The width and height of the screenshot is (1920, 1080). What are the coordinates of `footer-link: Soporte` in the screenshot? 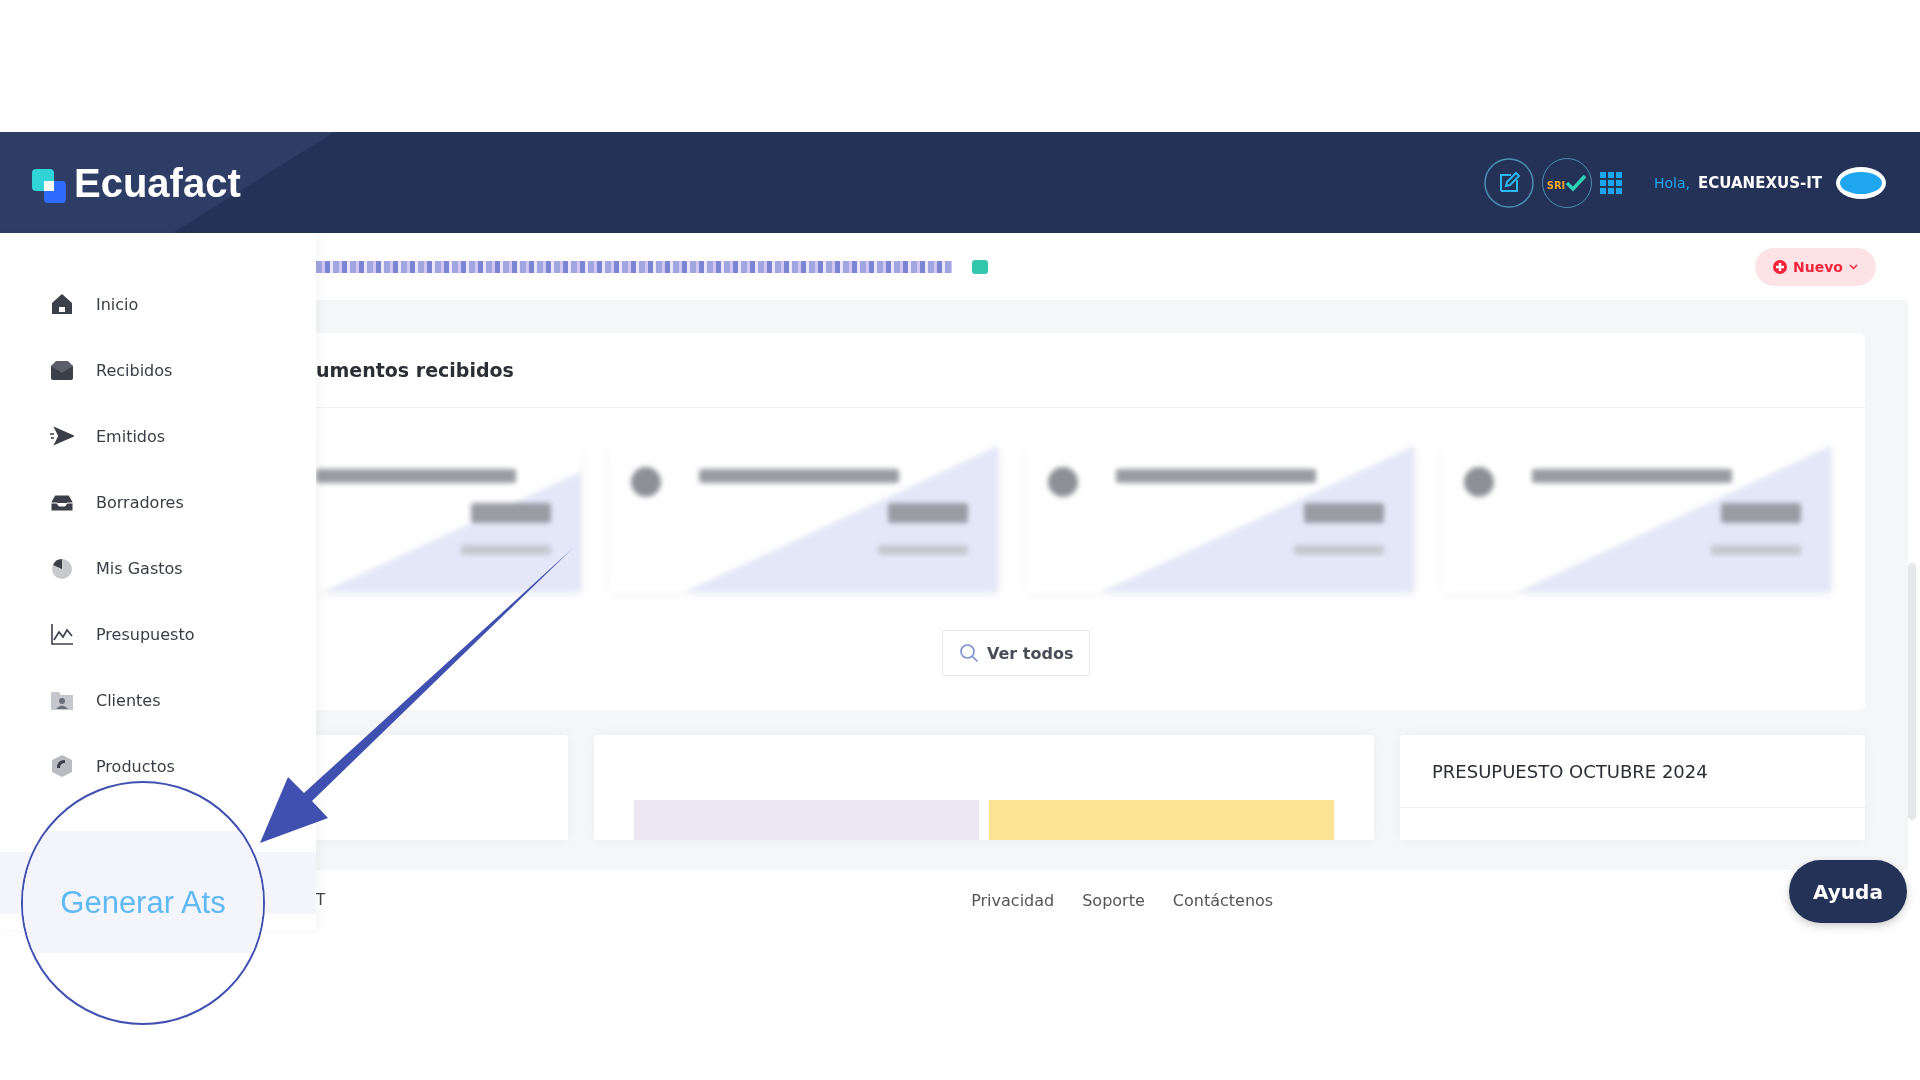 It's located at (1113, 900).